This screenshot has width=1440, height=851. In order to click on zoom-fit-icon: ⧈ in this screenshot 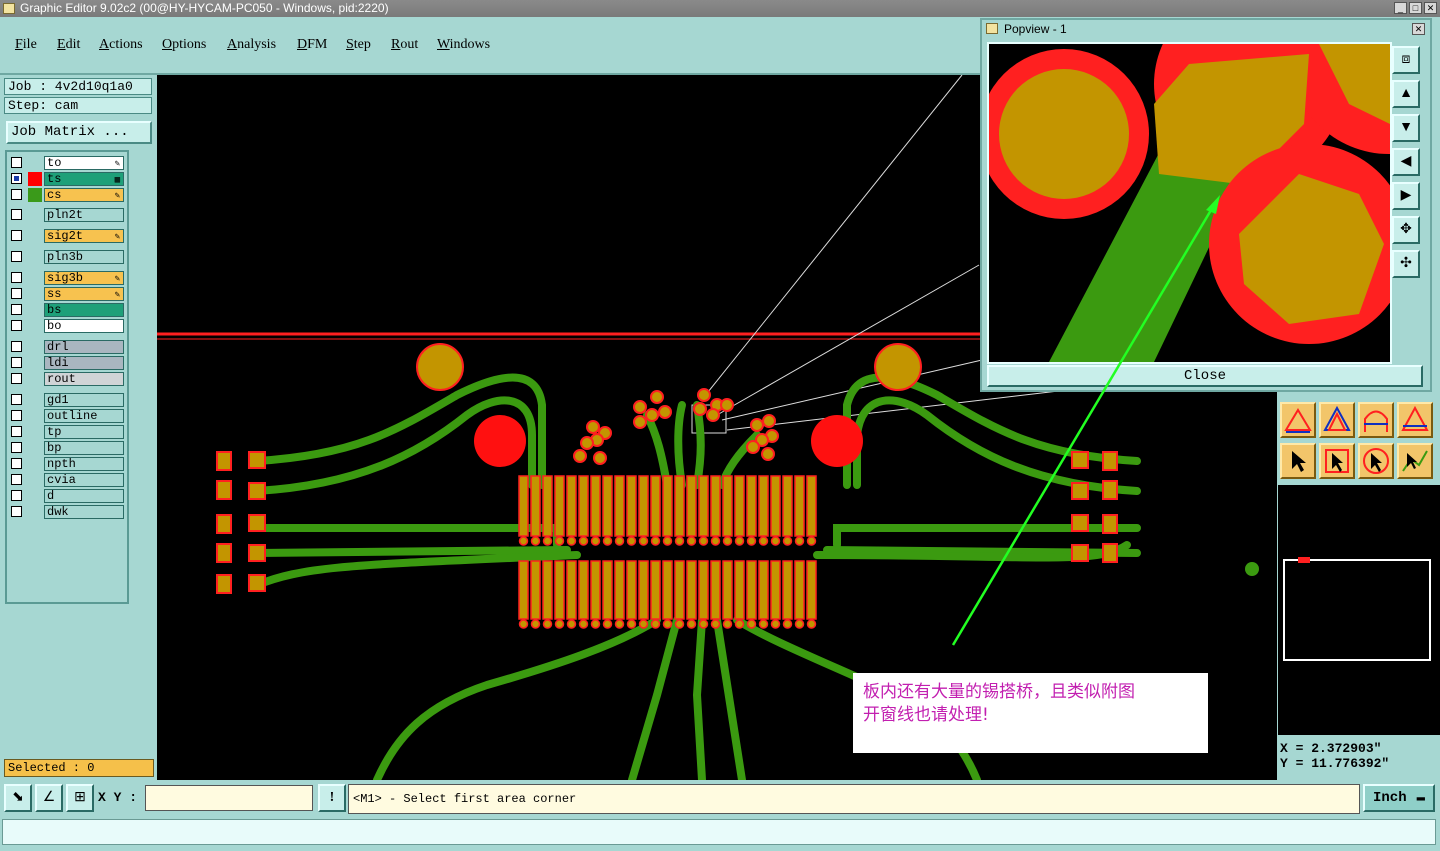, I will do `click(1406, 60)`.